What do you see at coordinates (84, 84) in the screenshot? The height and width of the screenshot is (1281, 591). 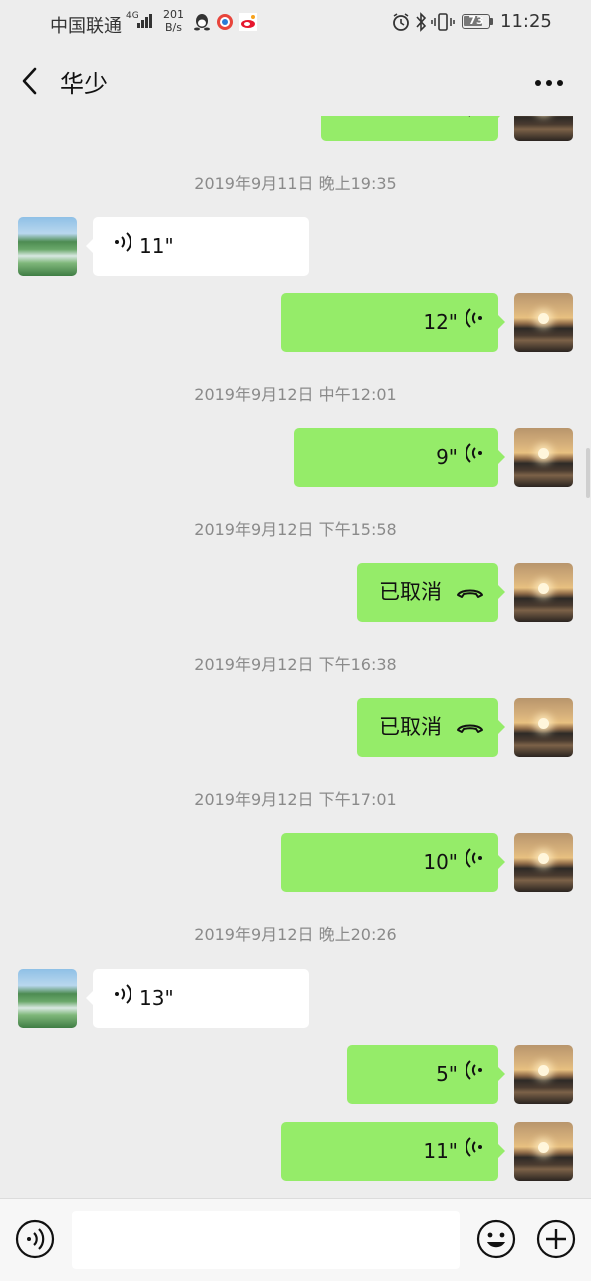 I see `chat-title: 华少` at bounding box center [84, 84].